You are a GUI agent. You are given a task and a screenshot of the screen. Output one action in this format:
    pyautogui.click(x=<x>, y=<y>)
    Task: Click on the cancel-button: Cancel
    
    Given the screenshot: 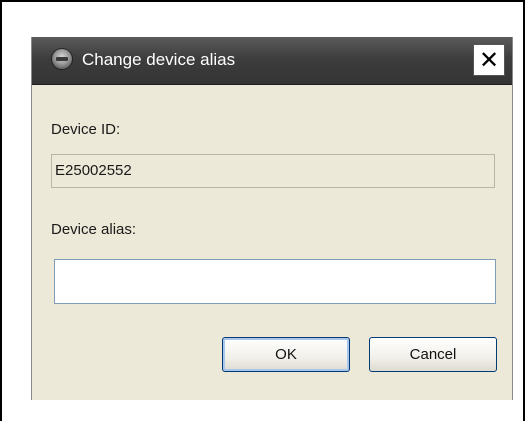 What is the action you would take?
    pyautogui.click(x=433, y=354)
    